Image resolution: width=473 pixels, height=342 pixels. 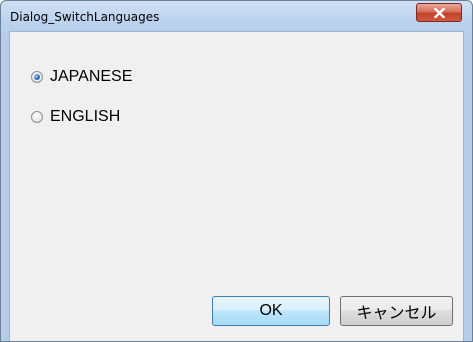 I want to click on radio-label-english: ENGLISH, so click(x=85, y=117).